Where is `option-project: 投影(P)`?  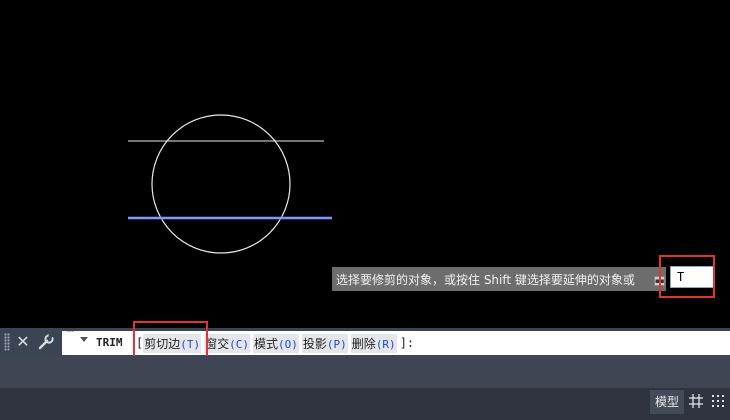 option-project: 投影(P) is located at coordinates (324, 343).